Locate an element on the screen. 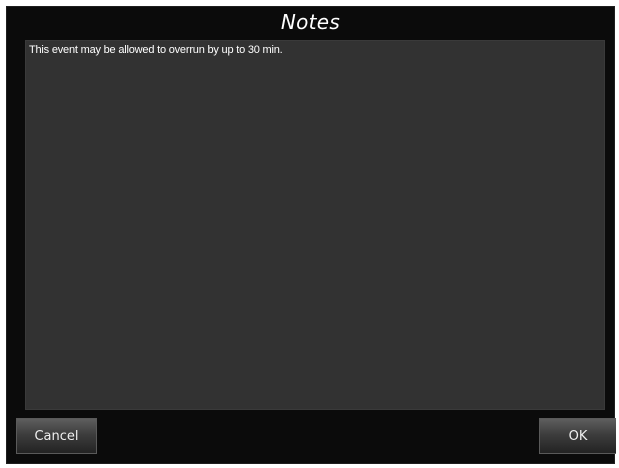  ok-button: OK is located at coordinates (577, 436).